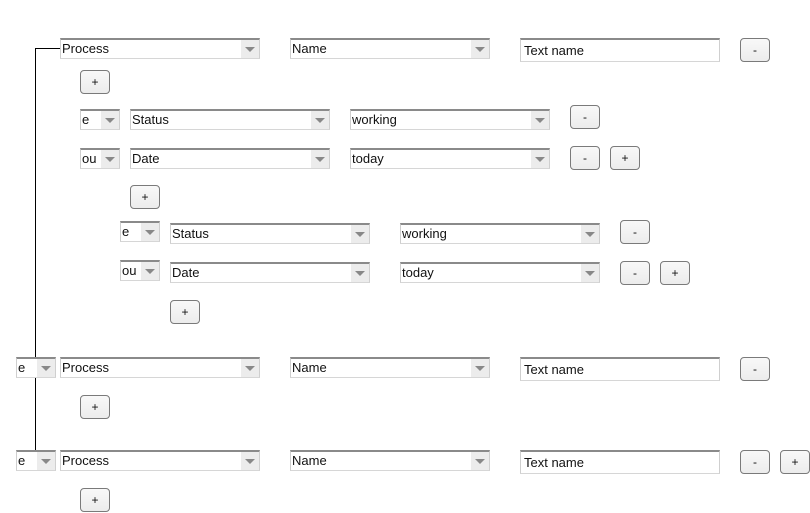 This screenshot has width=810, height=513. What do you see at coordinates (755, 369) in the screenshot?
I see `group2-remove-button: -` at bounding box center [755, 369].